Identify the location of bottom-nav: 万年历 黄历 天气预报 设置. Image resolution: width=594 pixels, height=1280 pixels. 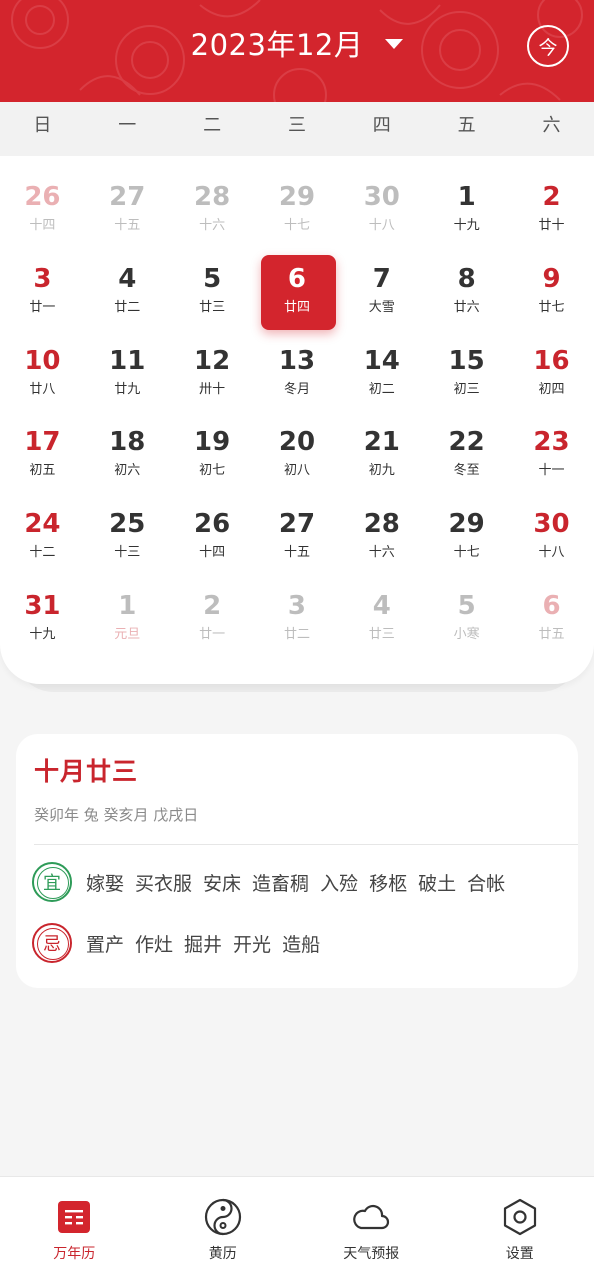
(297, 1228).